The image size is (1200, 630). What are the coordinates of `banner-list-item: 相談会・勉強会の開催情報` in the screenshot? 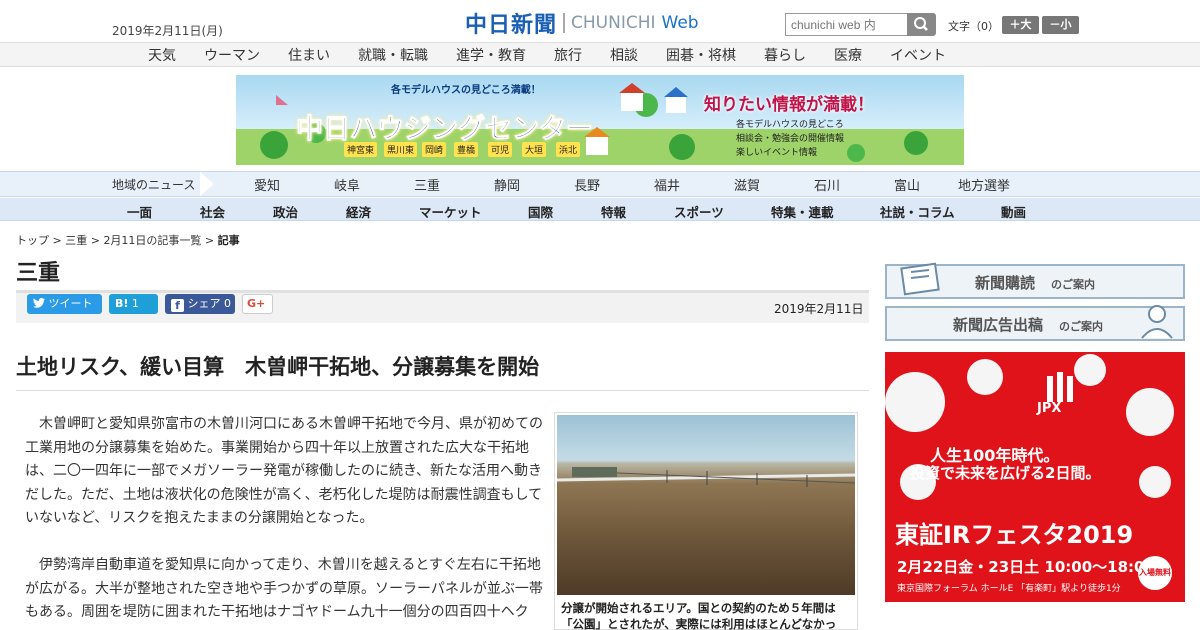 It's located at (790, 139).